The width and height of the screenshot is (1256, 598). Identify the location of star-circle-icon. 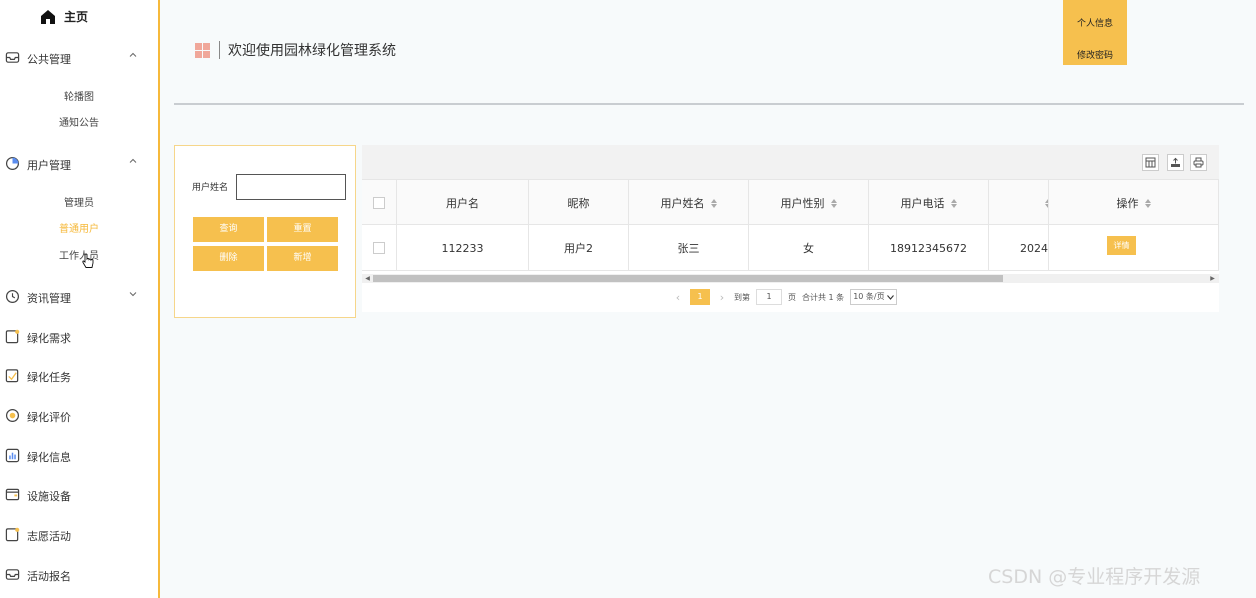
(12, 415).